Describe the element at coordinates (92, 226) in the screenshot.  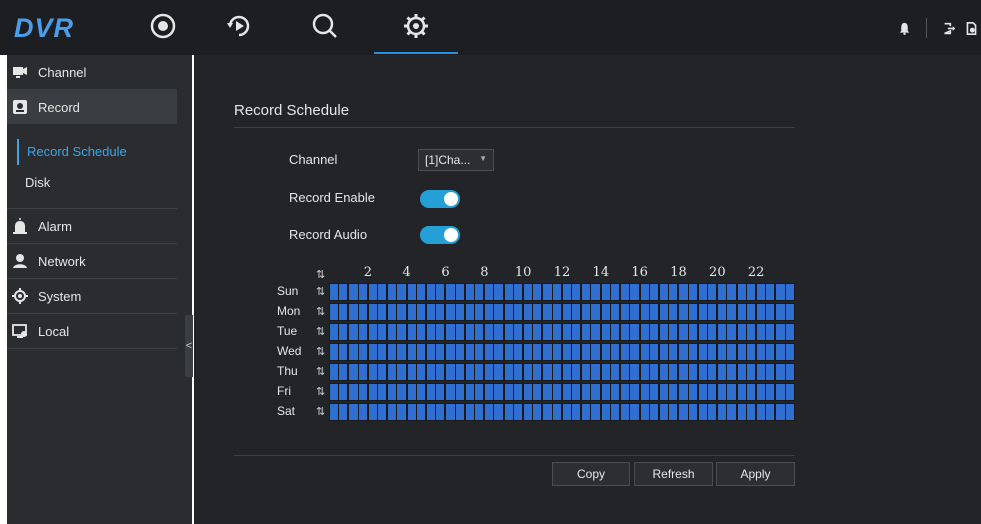
I see `sidebar-item-alarm: Alarm` at that location.